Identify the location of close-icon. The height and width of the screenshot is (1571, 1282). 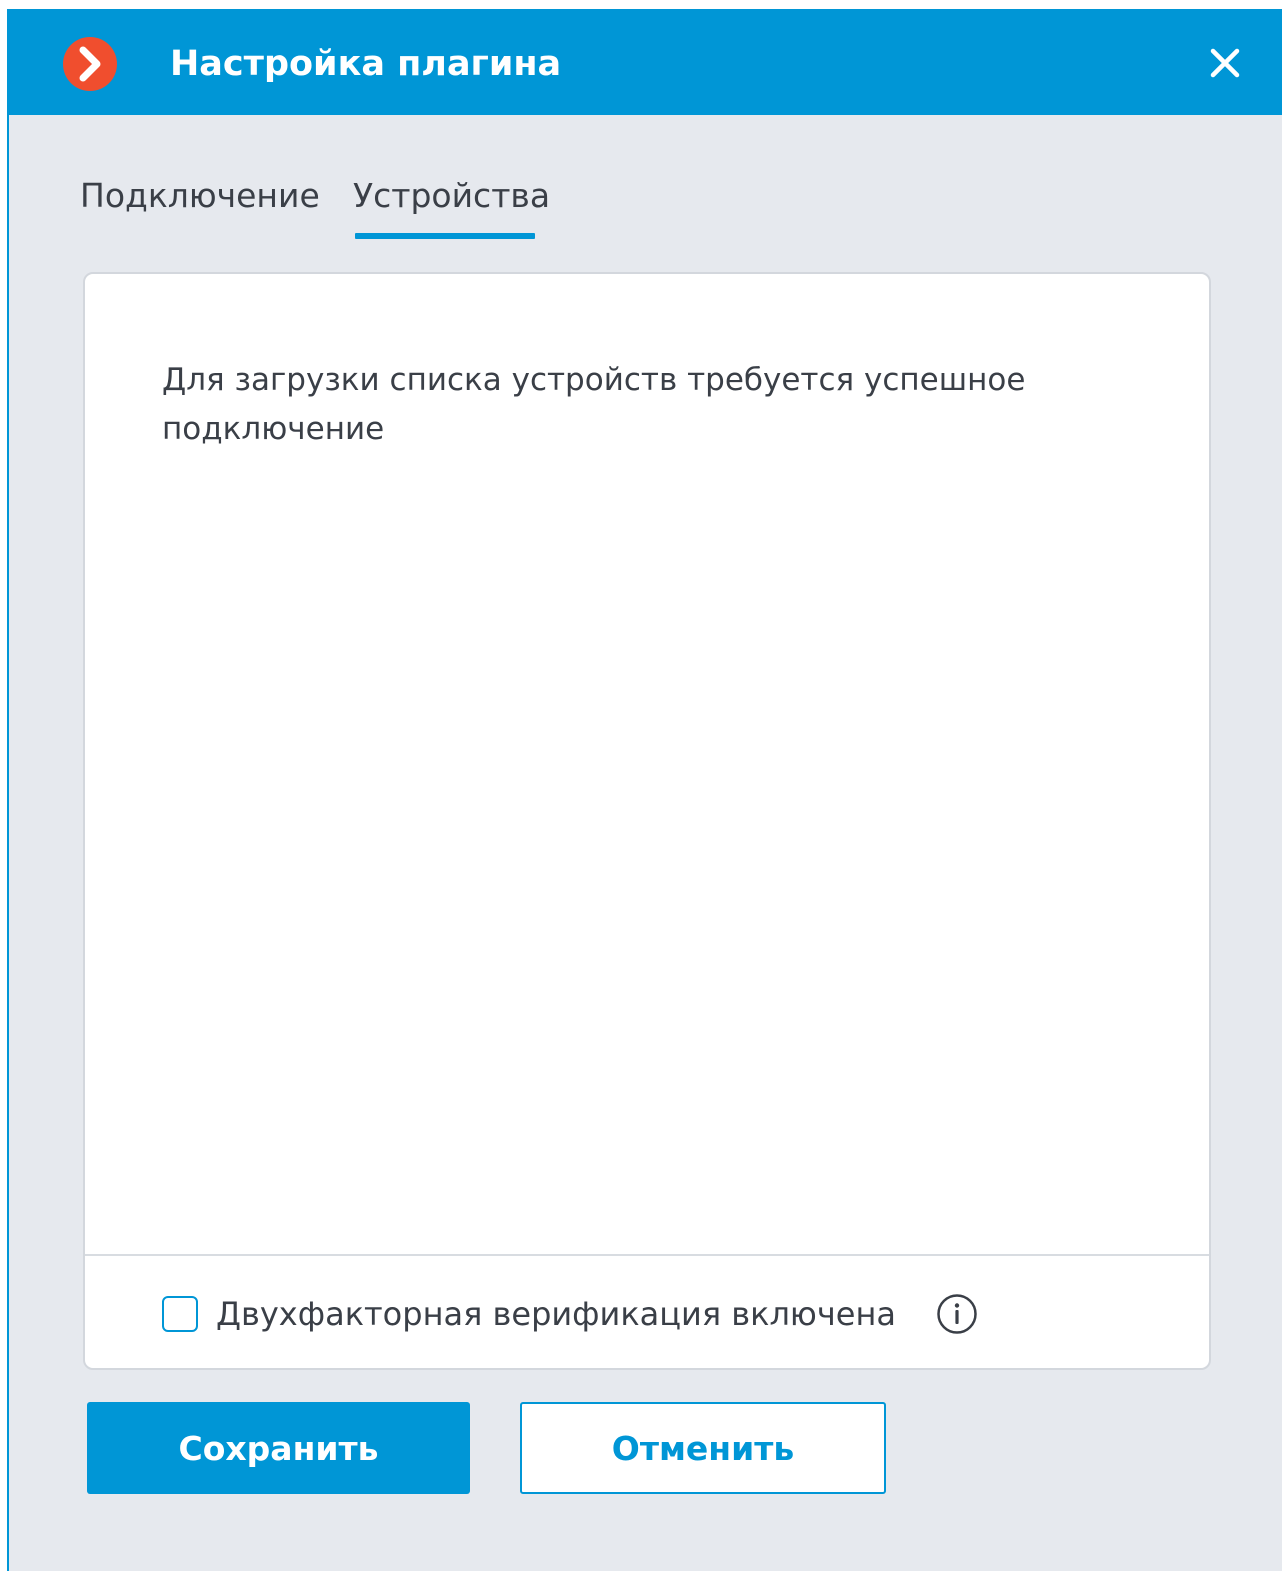
(1225, 65).